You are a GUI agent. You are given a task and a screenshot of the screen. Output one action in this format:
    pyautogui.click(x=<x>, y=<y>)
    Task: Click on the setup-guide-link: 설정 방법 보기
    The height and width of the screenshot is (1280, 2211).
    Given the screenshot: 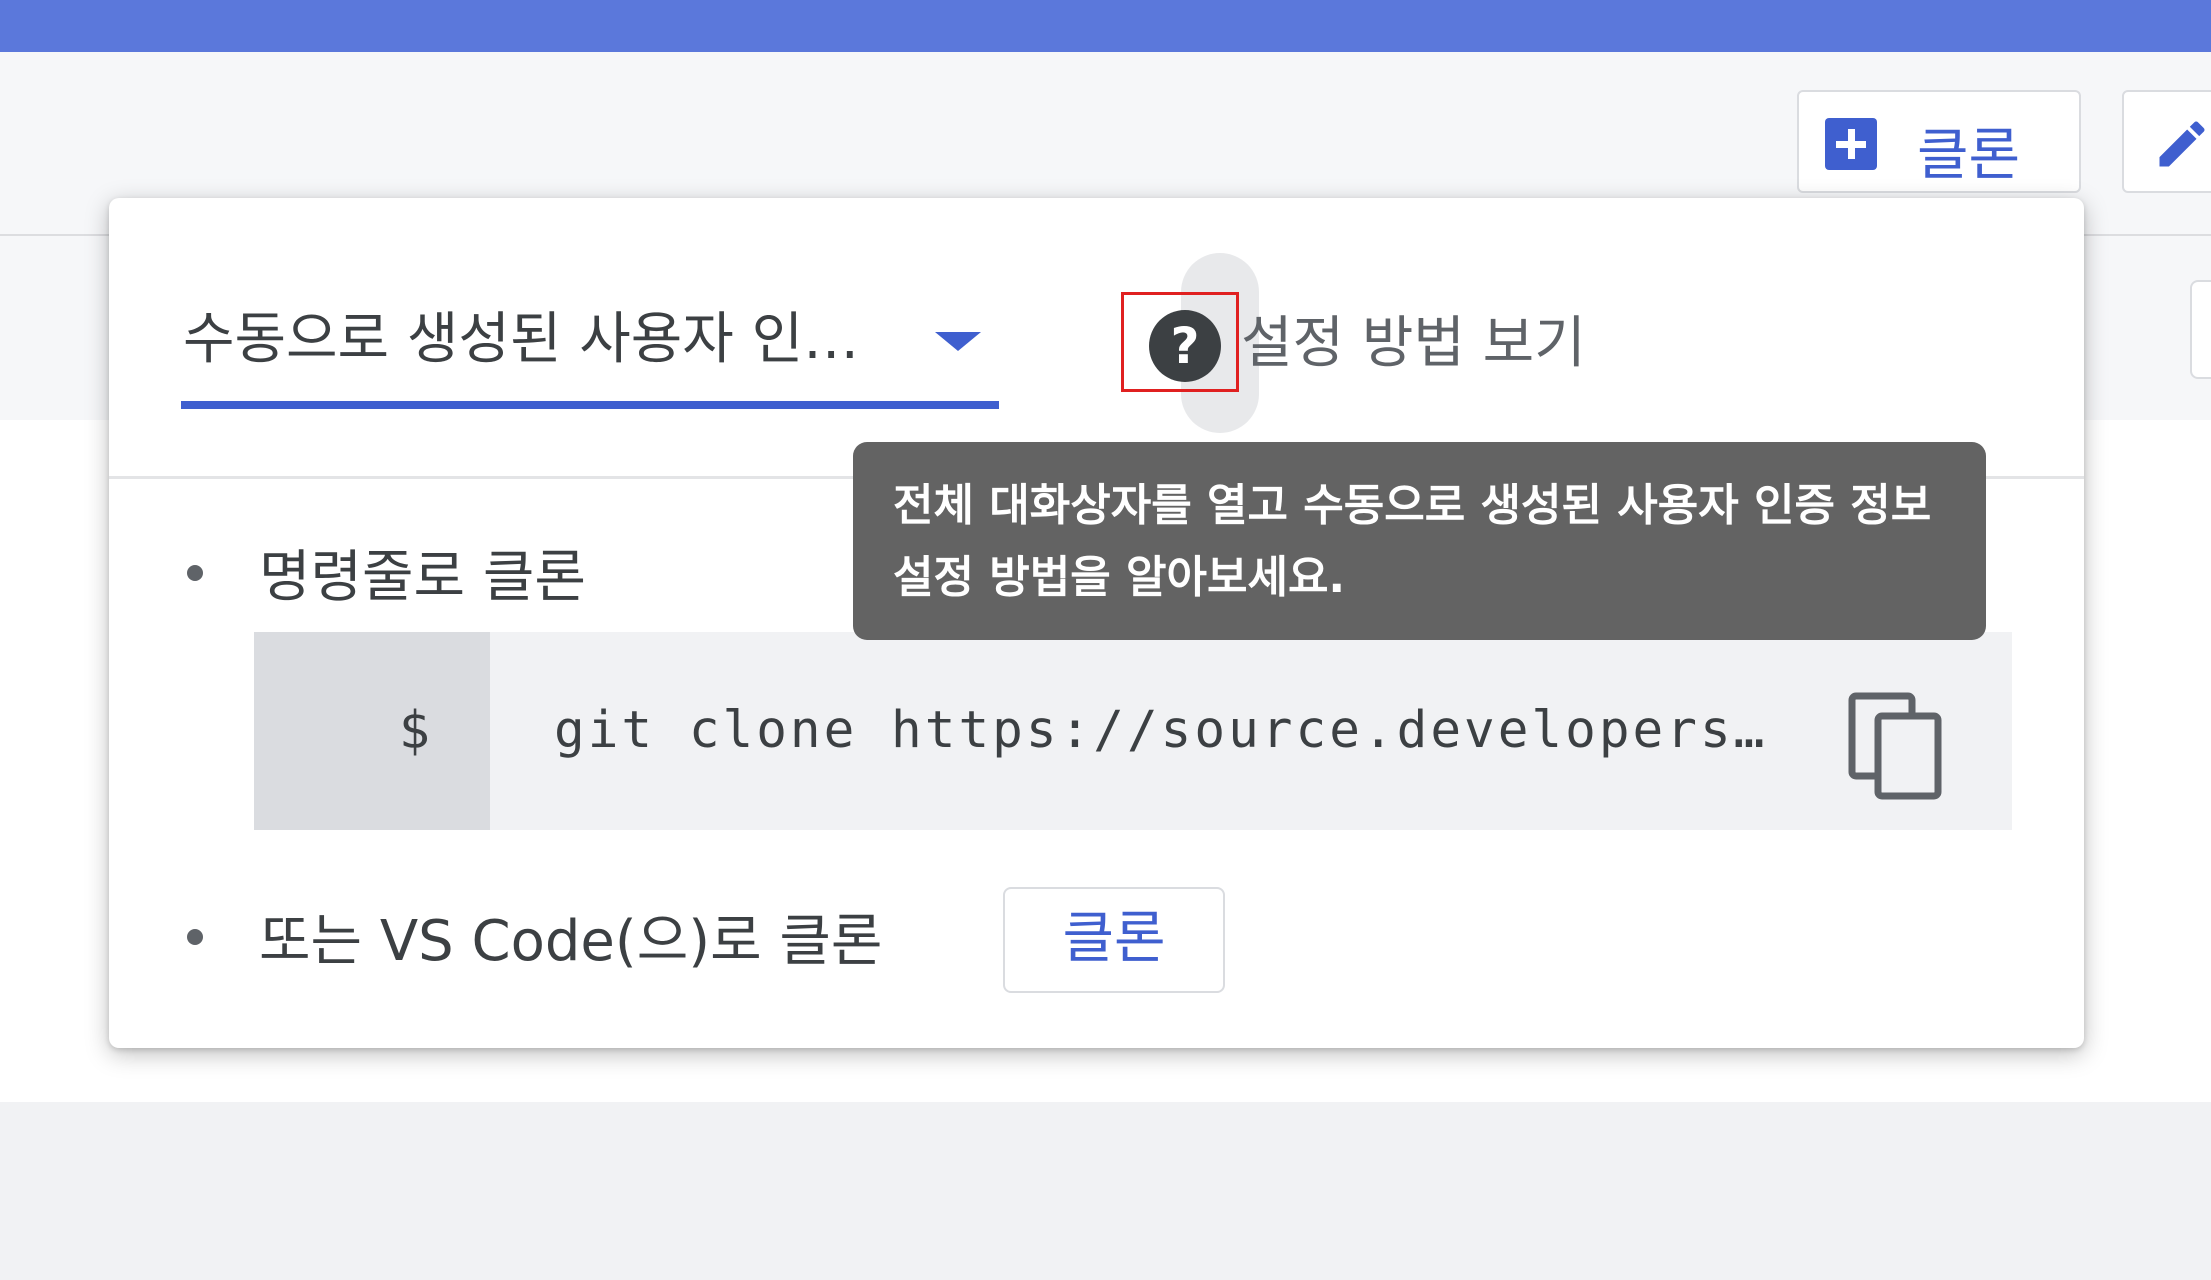 What is the action you would take?
    pyautogui.click(x=1413, y=338)
    